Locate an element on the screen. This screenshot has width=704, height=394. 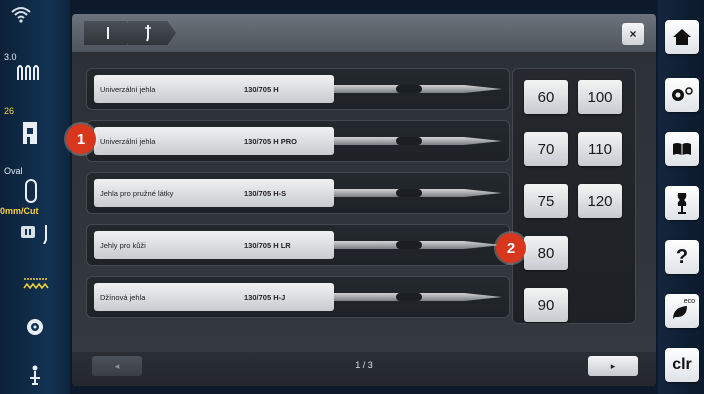
size-button-100: 100 is located at coordinates (600, 97).